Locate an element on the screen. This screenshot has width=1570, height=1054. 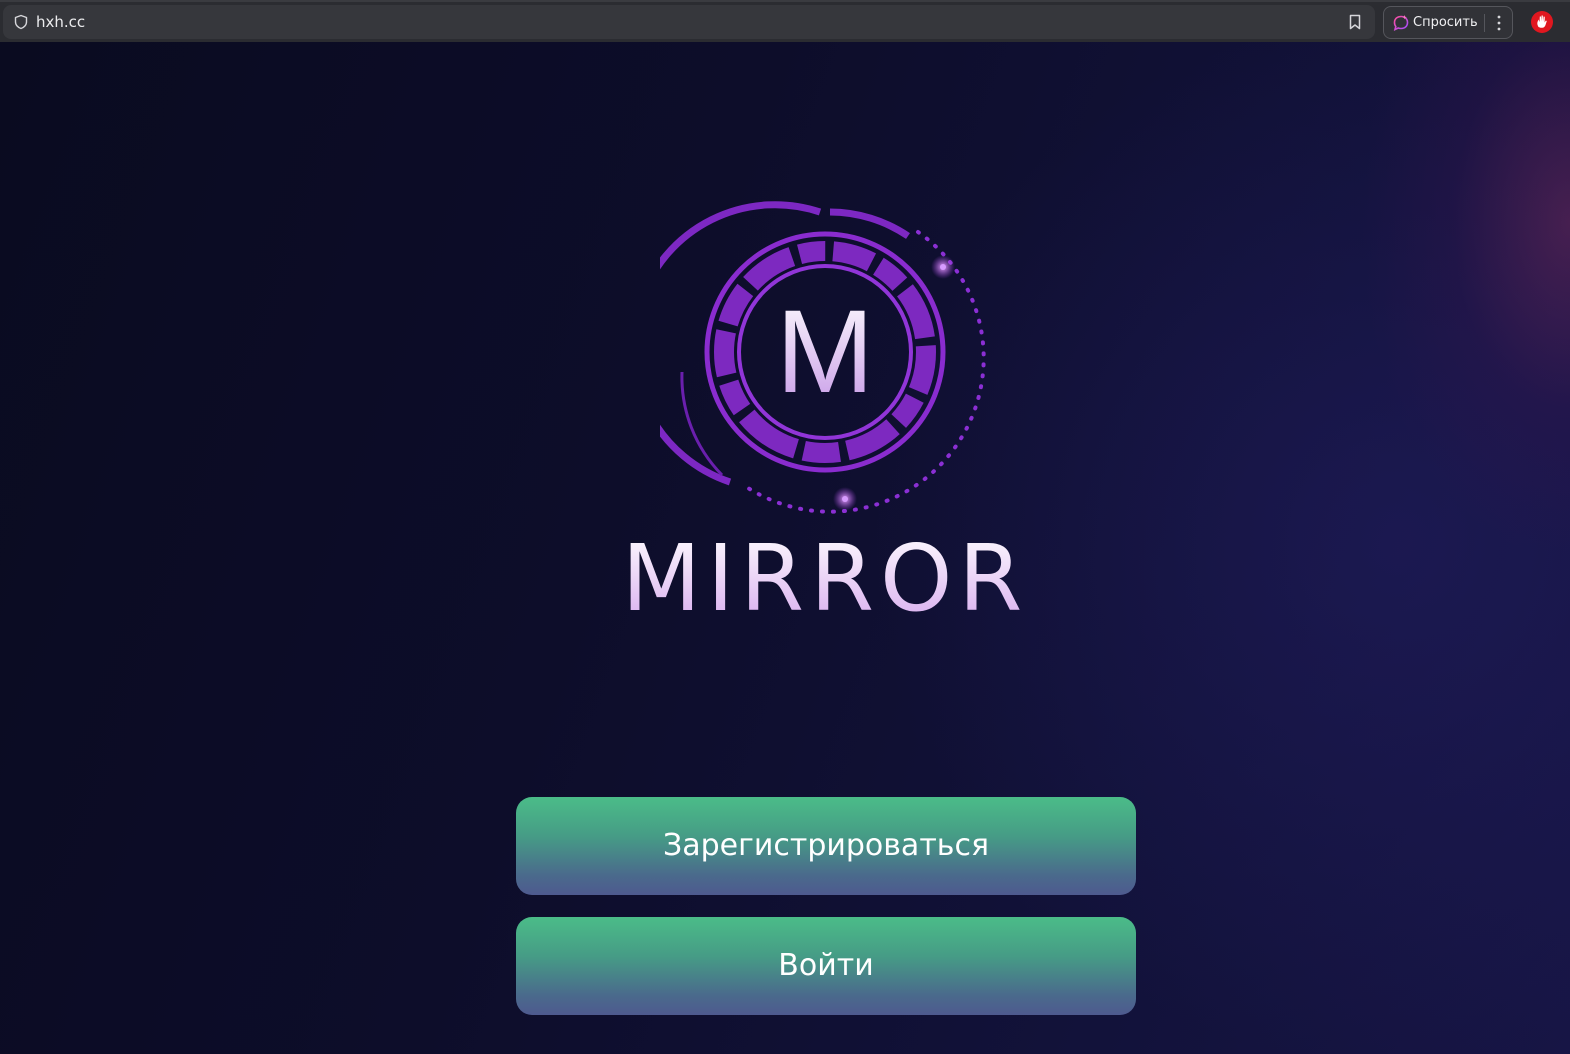
vertical-dots-icon is located at coordinates (1499, 23).